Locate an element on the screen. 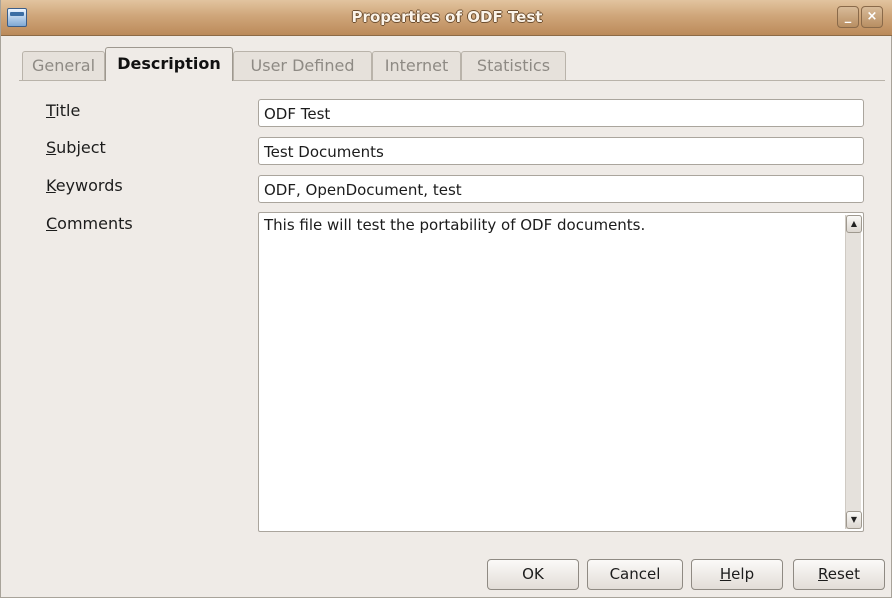 The width and height of the screenshot is (892, 598). cancel-button: Cancel is located at coordinates (635, 574).